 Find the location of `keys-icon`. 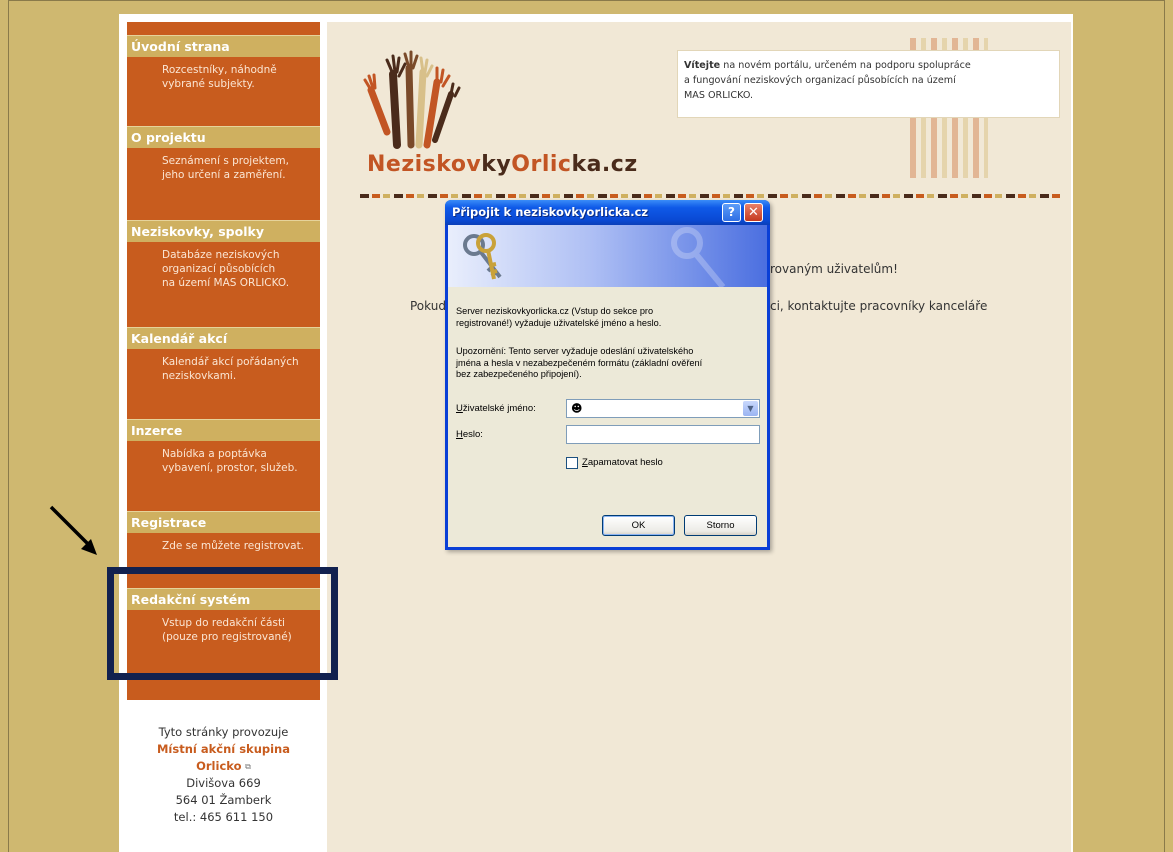

keys-icon is located at coordinates (482, 256).